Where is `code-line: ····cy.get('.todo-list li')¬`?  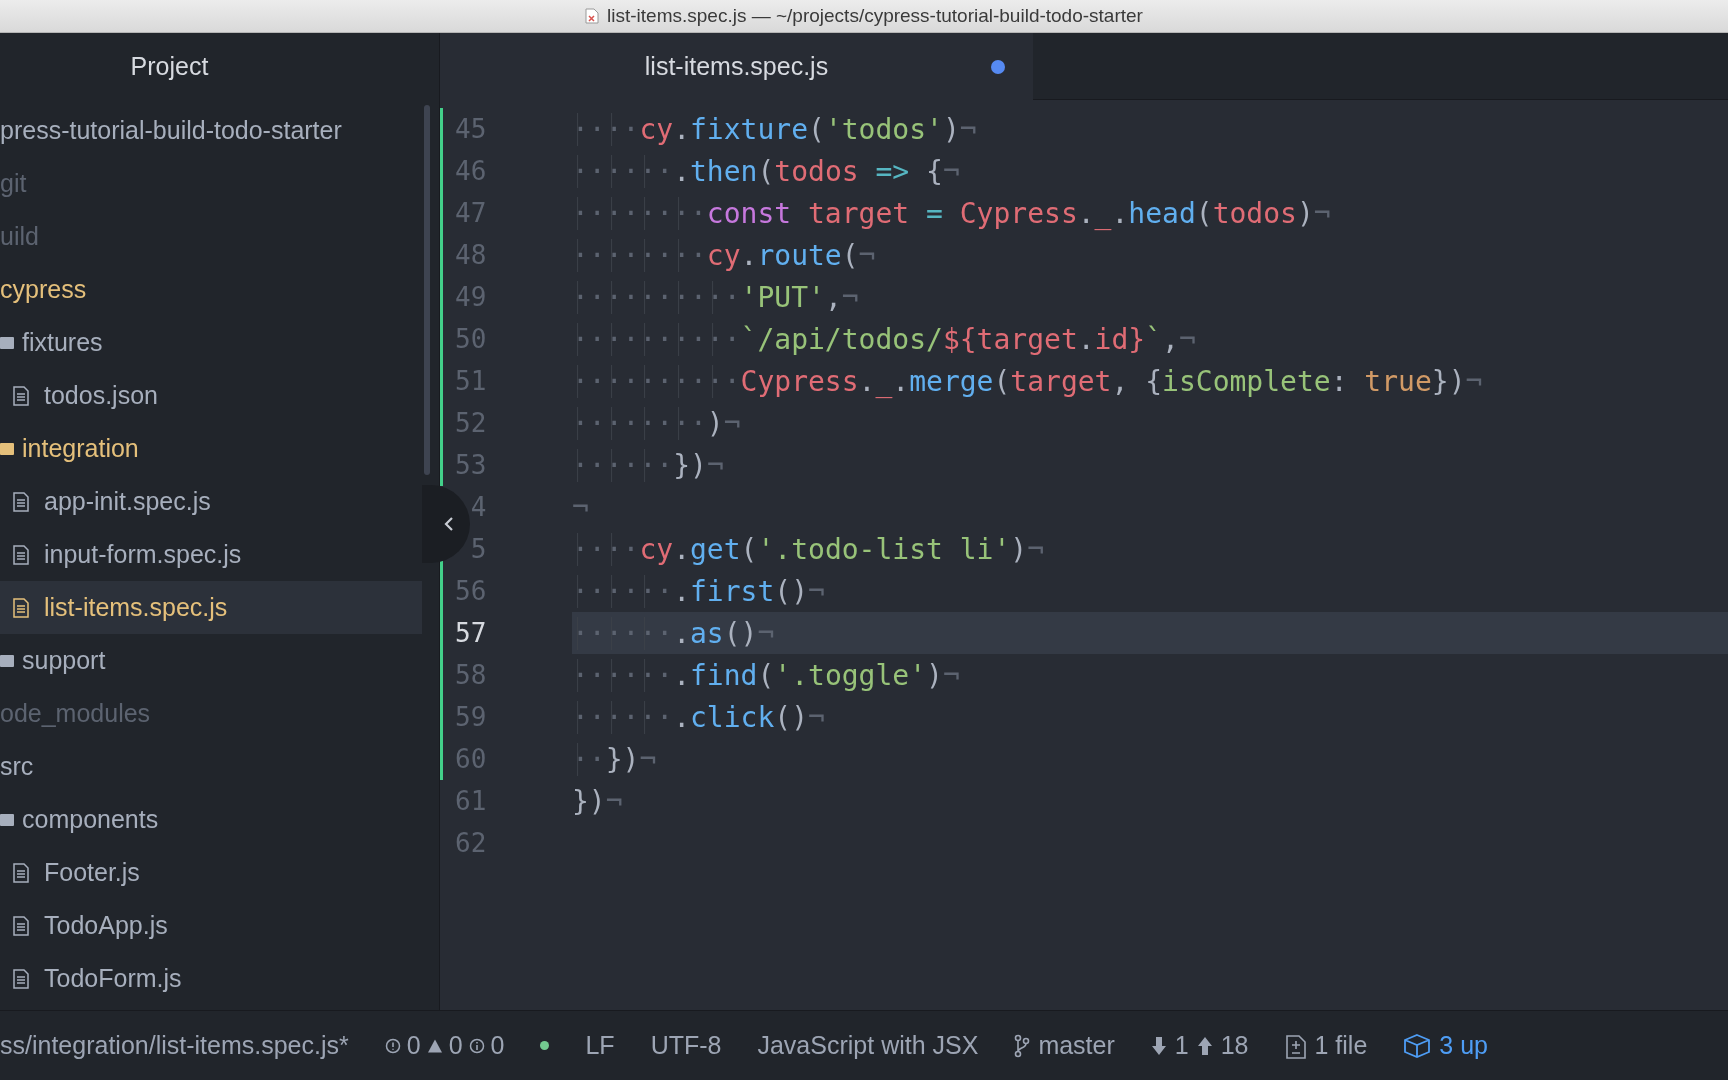 code-line: ····cy.get('.todo-list li')¬ is located at coordinates (808, 549).